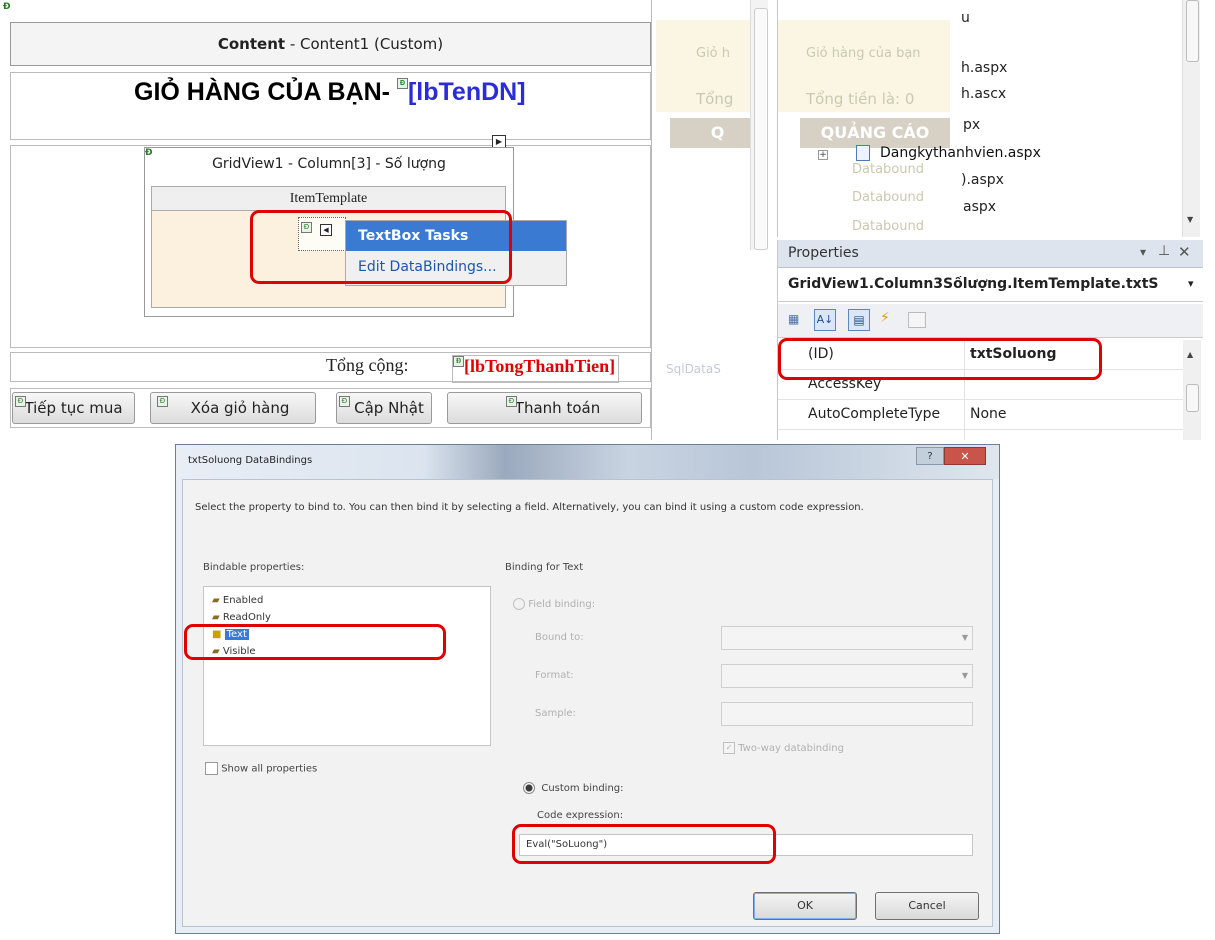 This screenshot has height=940, width=1215. Describe the element at coordinates (940, 359) in the screenshot. I see `highlight-id` at that location.